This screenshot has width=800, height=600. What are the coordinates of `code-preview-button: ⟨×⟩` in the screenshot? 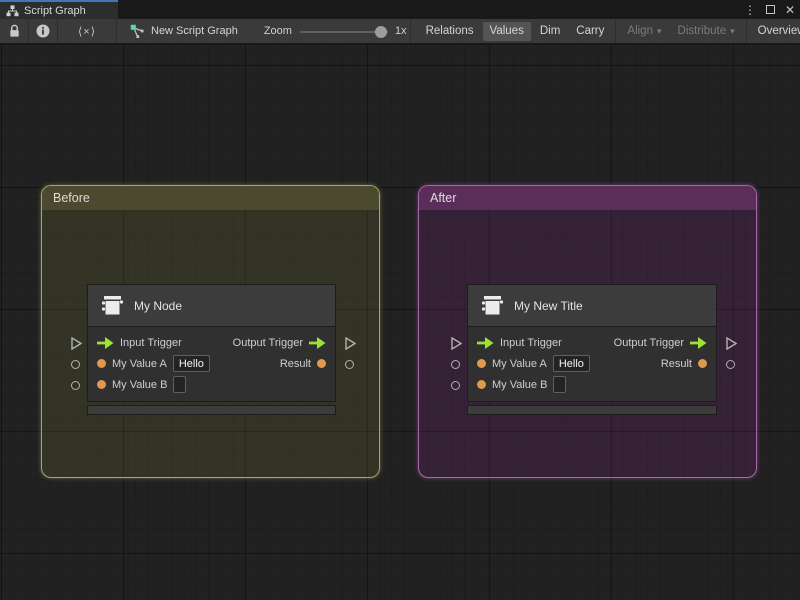 It's located at (87, 31).